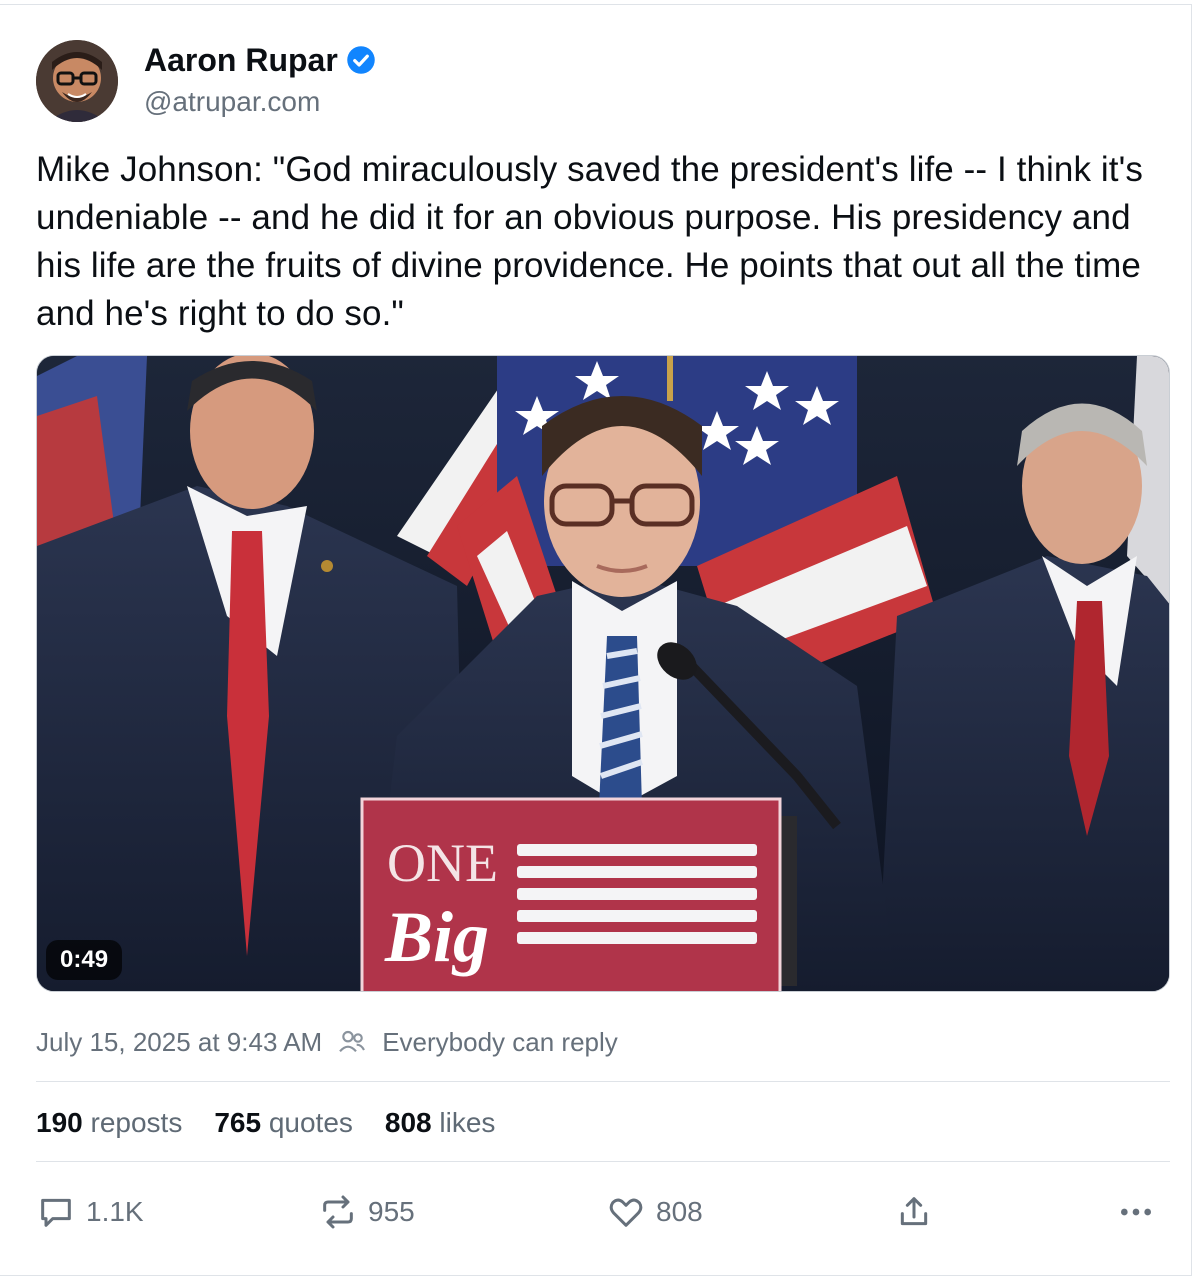  Describe the element at coordinates (238, 1122) in the screenshot. I see `quotes-count: 765` at that location.